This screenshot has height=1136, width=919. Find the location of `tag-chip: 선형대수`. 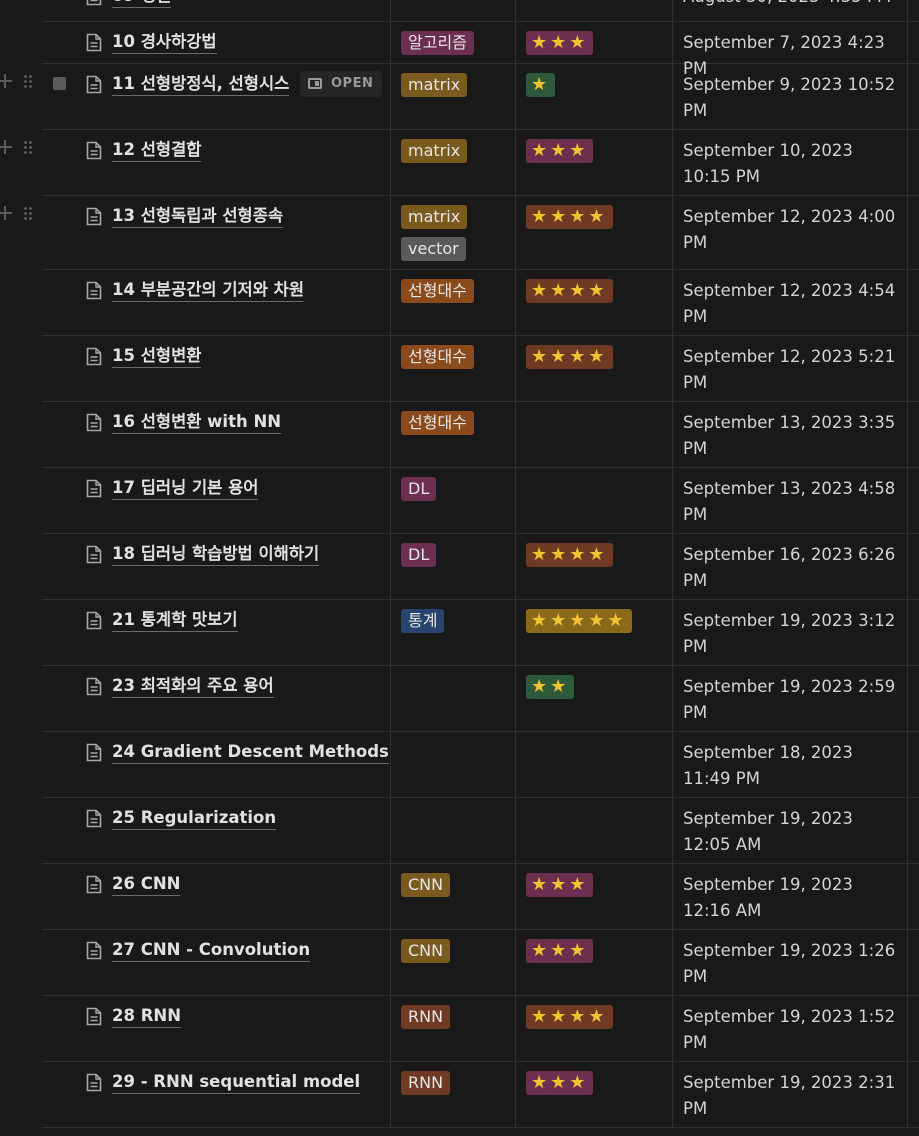

tag-chip: 선형대수 is located at coordinates (437, 291).